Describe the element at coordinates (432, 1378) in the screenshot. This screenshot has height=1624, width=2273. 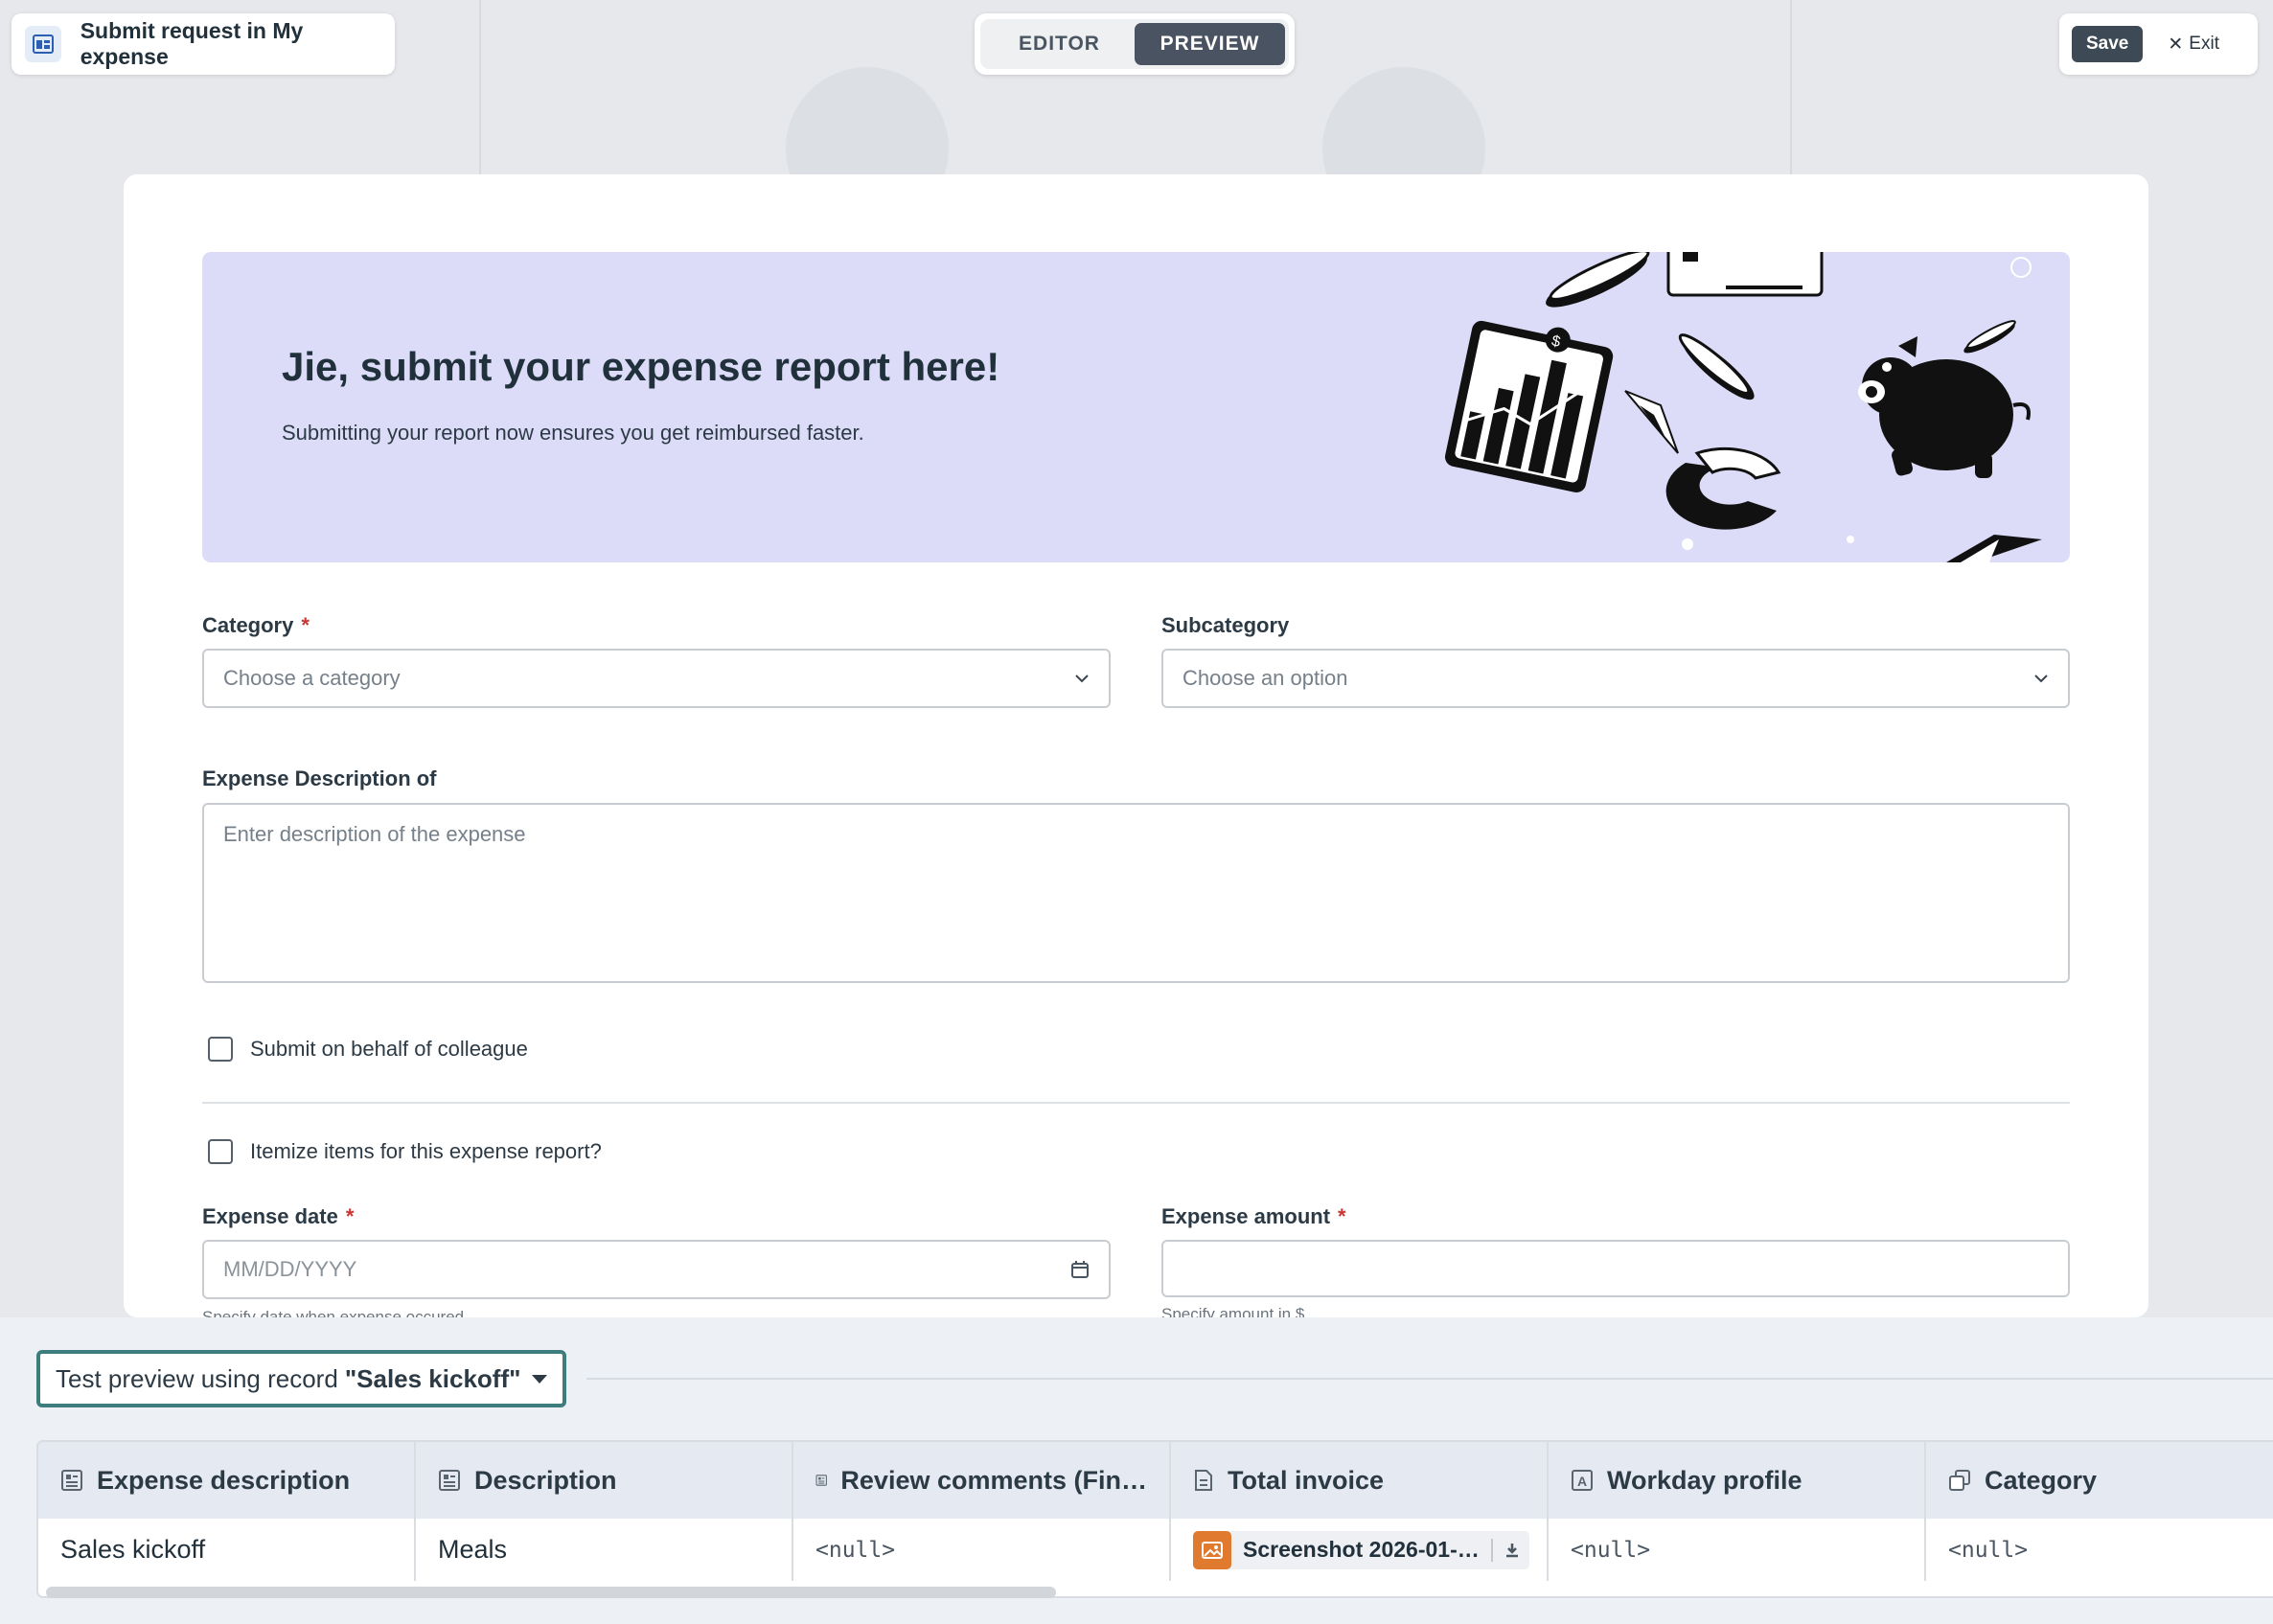
I see `test-record-name: "Sales kickoff"` at that location.